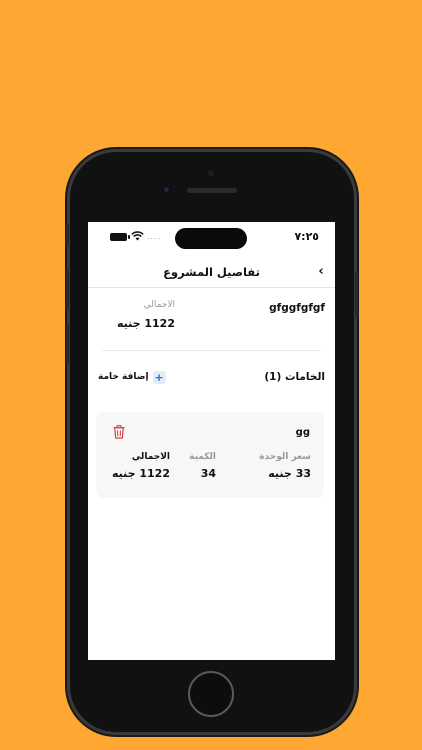 The height and width of the screenshot is (750, 422). Describe the element at coordinates (285, 466) in the screenshot. I see `unit-price-column: سعر الوحدة 33 جنيه` at that location.